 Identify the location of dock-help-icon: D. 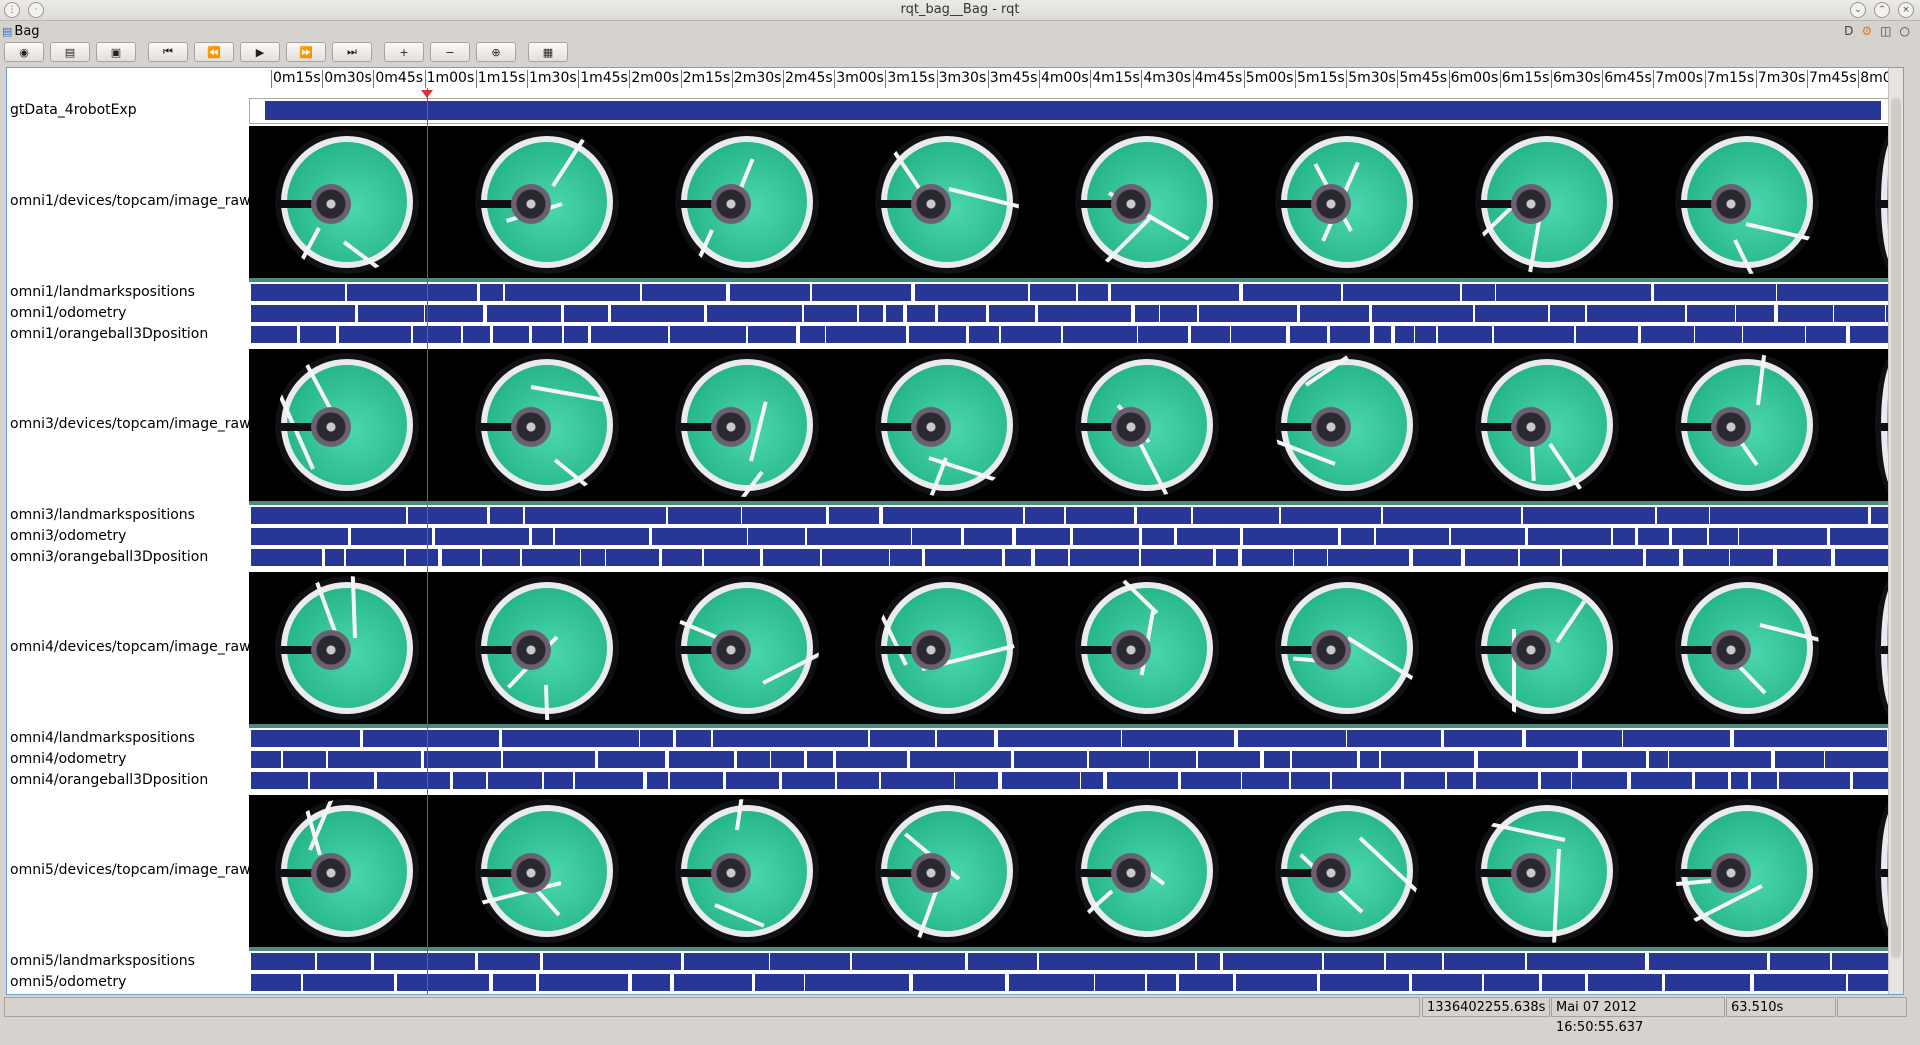
(1848, 31).